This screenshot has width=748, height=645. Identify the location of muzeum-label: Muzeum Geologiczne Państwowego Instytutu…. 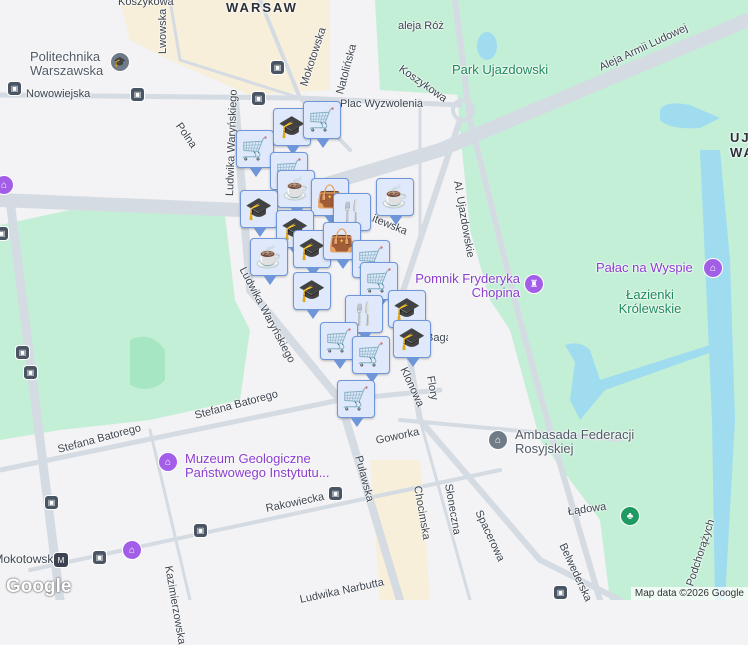
(257, 465).